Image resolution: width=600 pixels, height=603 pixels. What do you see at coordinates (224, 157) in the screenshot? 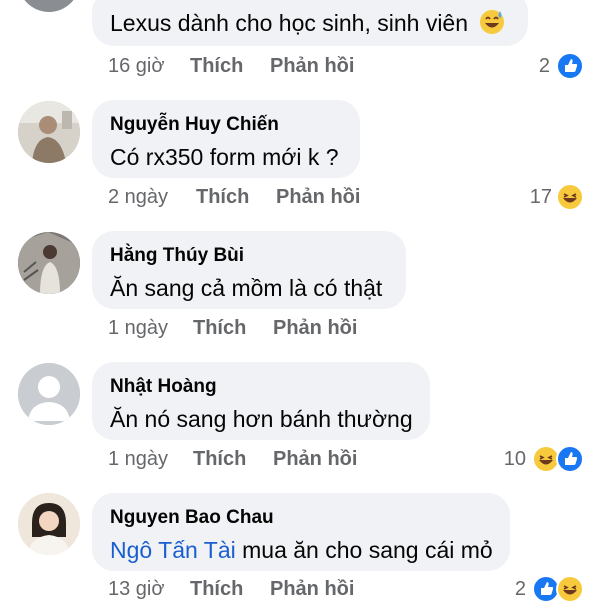
I see `comment-text: Có rx350 form mới k ?` at bounding box center [224, 157].